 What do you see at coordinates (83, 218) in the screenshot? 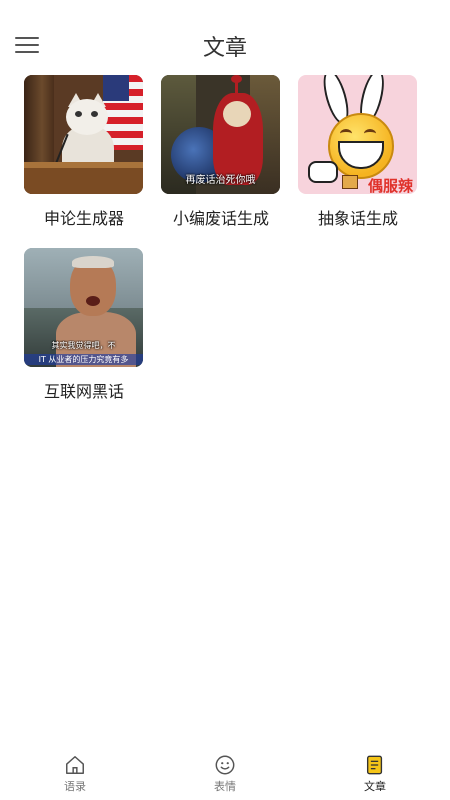
I see `article-label: 申论生成器` at bounding box center [83, 218].